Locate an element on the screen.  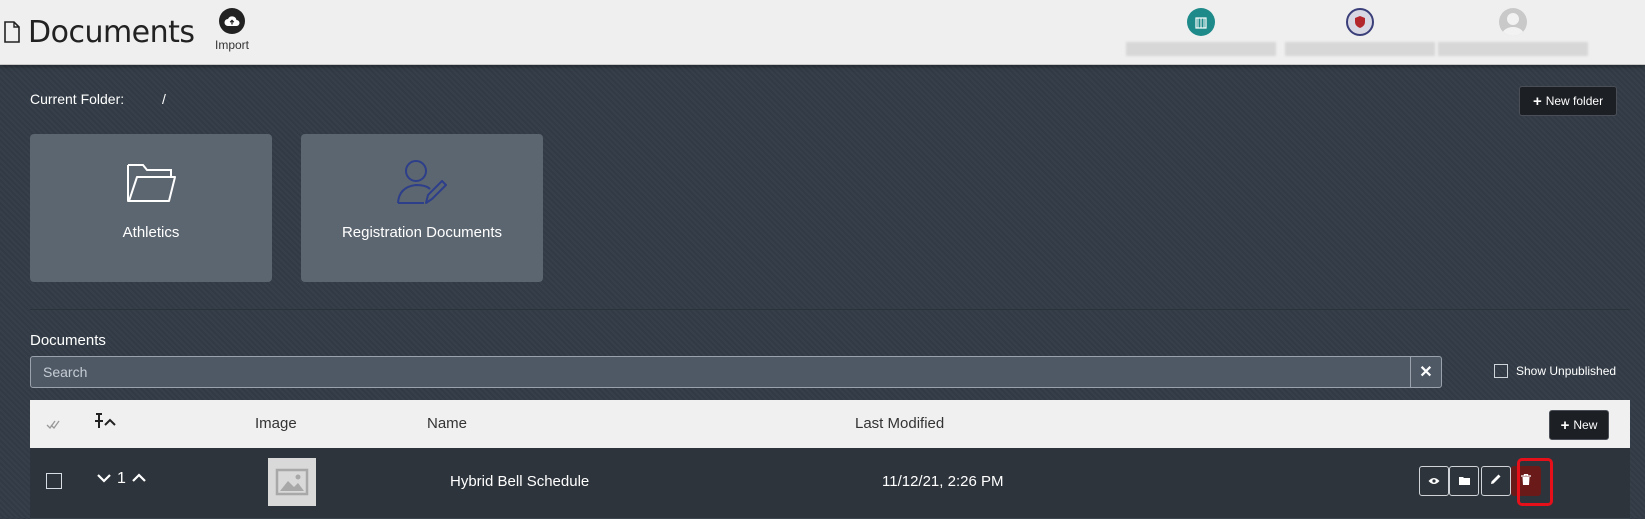
document-name: Hybrid Bell Schedule is located at coordinates (519, 481).